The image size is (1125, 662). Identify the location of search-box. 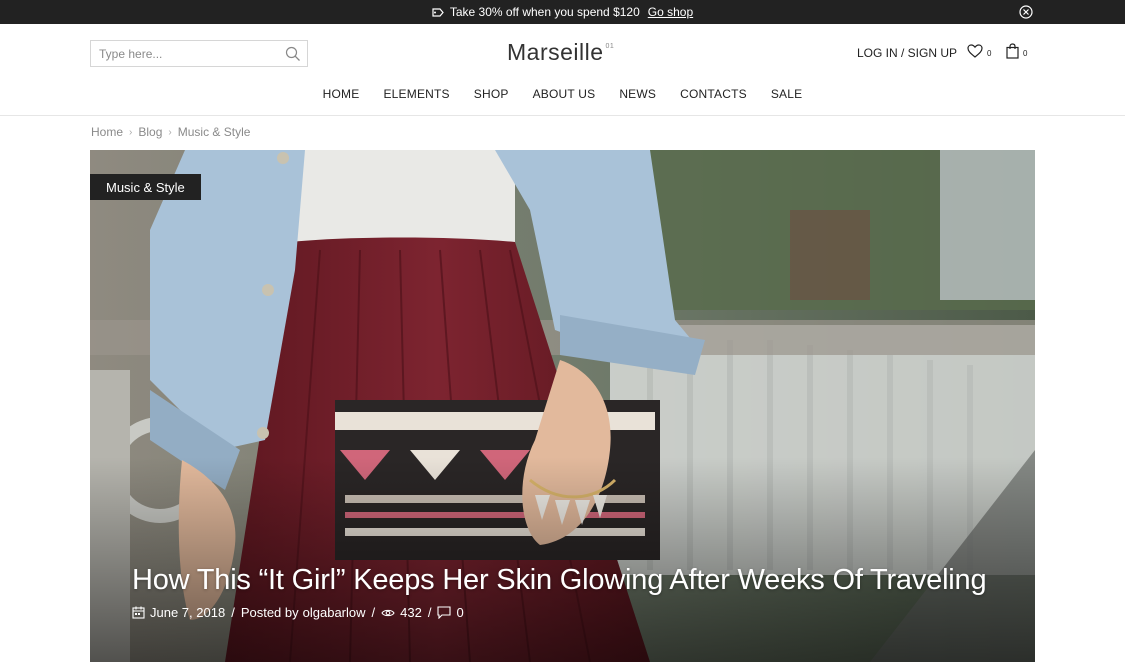
(199, 53).